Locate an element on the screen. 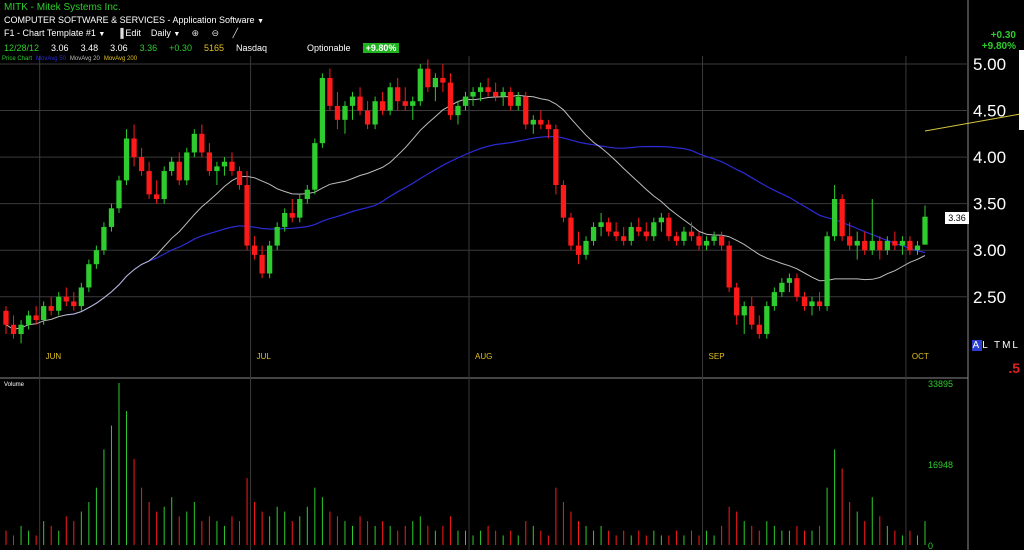 This screenshot has width=1024, height=550. al-badge-rest: L TML is located at coordinates (1001, 345).